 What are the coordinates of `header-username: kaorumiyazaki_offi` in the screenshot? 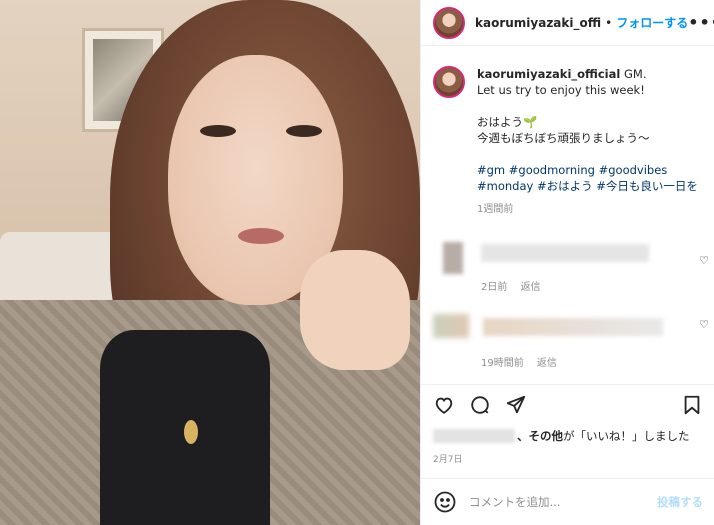 It's located at (538, 23).